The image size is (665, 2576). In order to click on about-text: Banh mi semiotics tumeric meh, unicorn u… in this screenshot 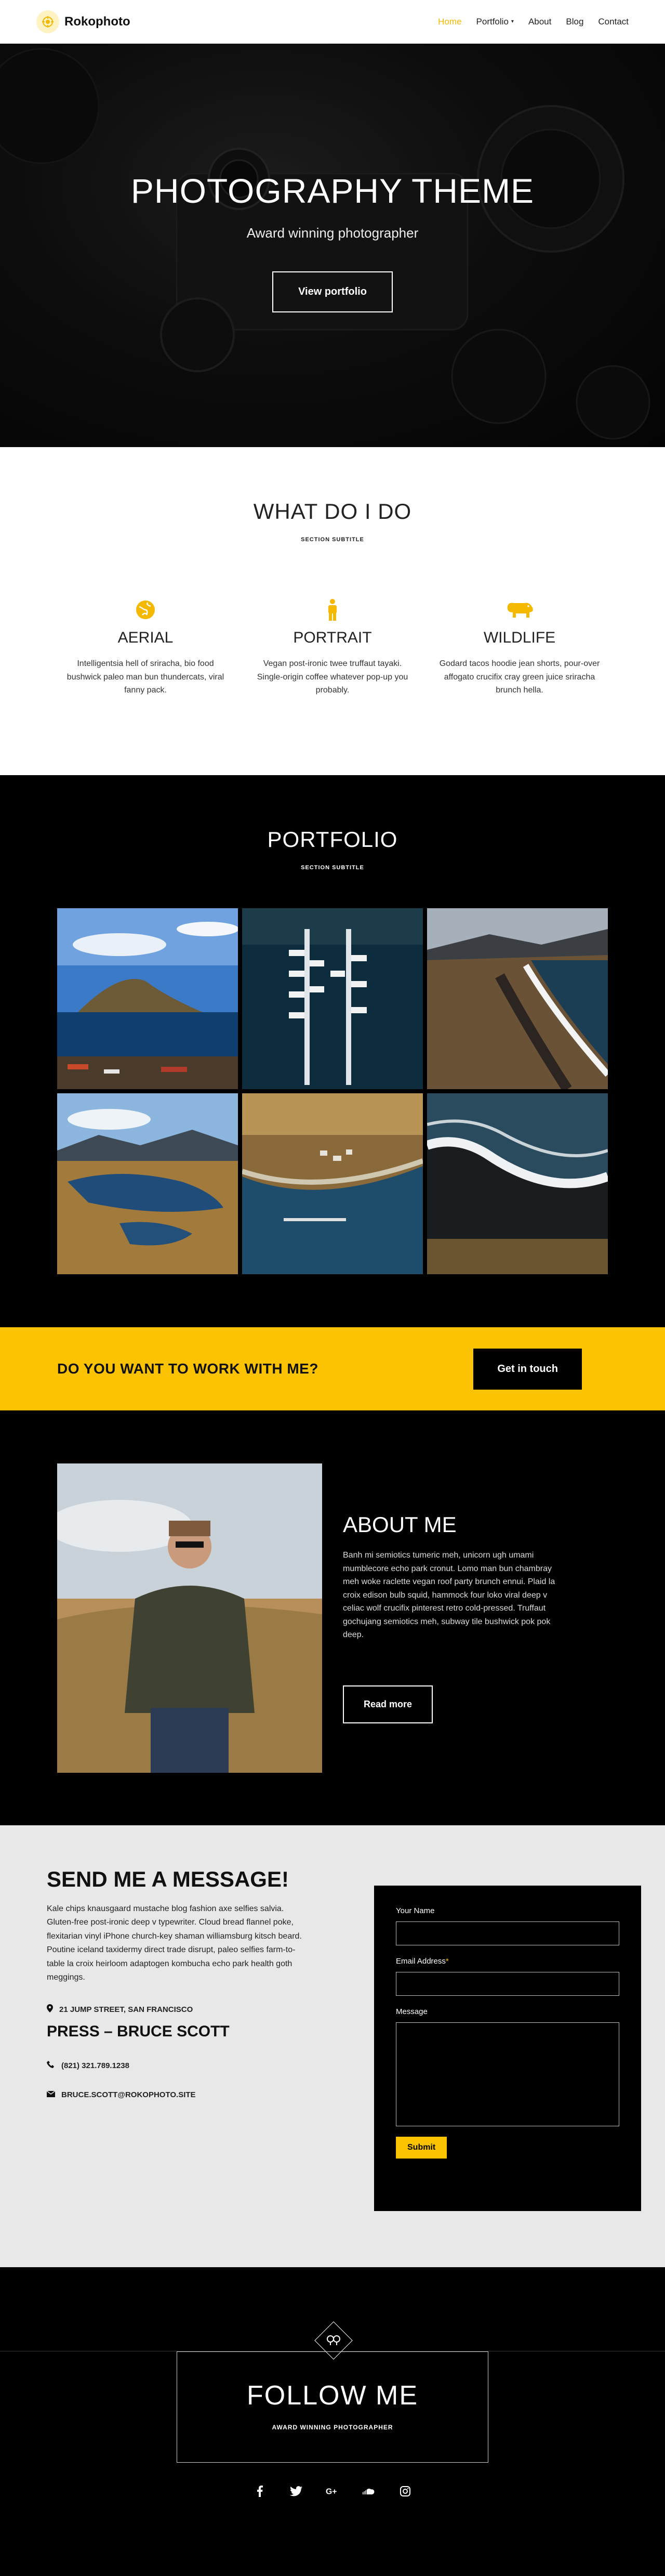, I will do `click(449, 1595)`.